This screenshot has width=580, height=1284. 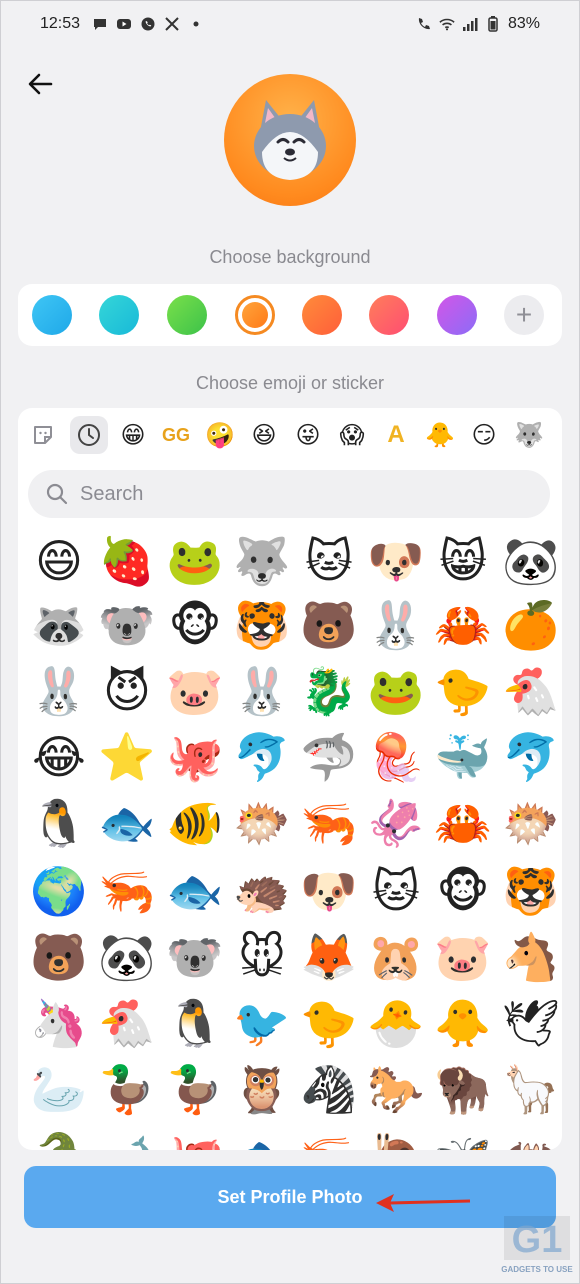 What do you see at coordinates (127, 561) in the screenshot?
I see `emoji-sticker-item: 🍓` at bounding box center [127, 561].